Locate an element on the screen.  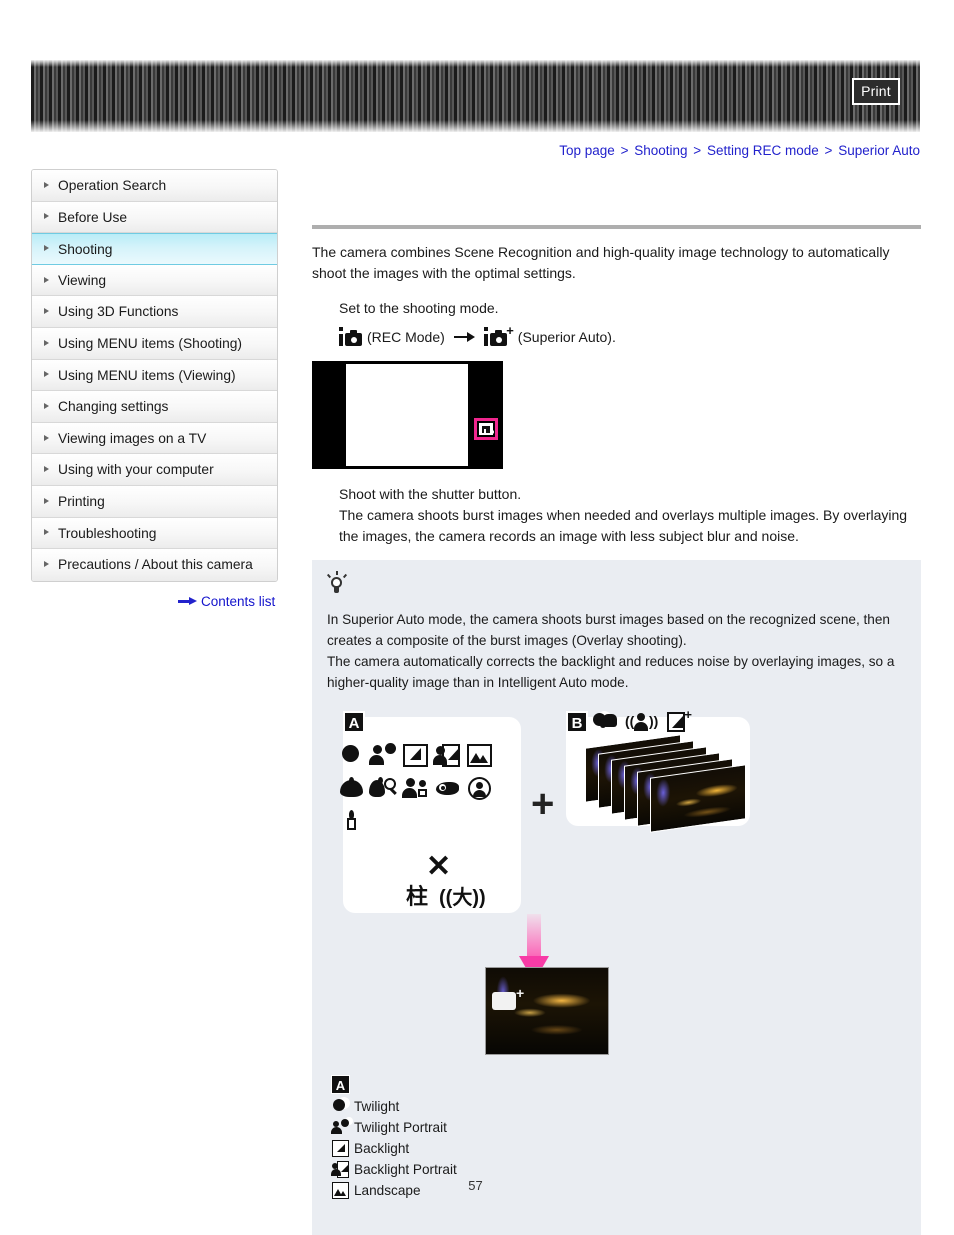
sidebar-item-label: Precautions / About this camera is located at coordinates (155, 565).